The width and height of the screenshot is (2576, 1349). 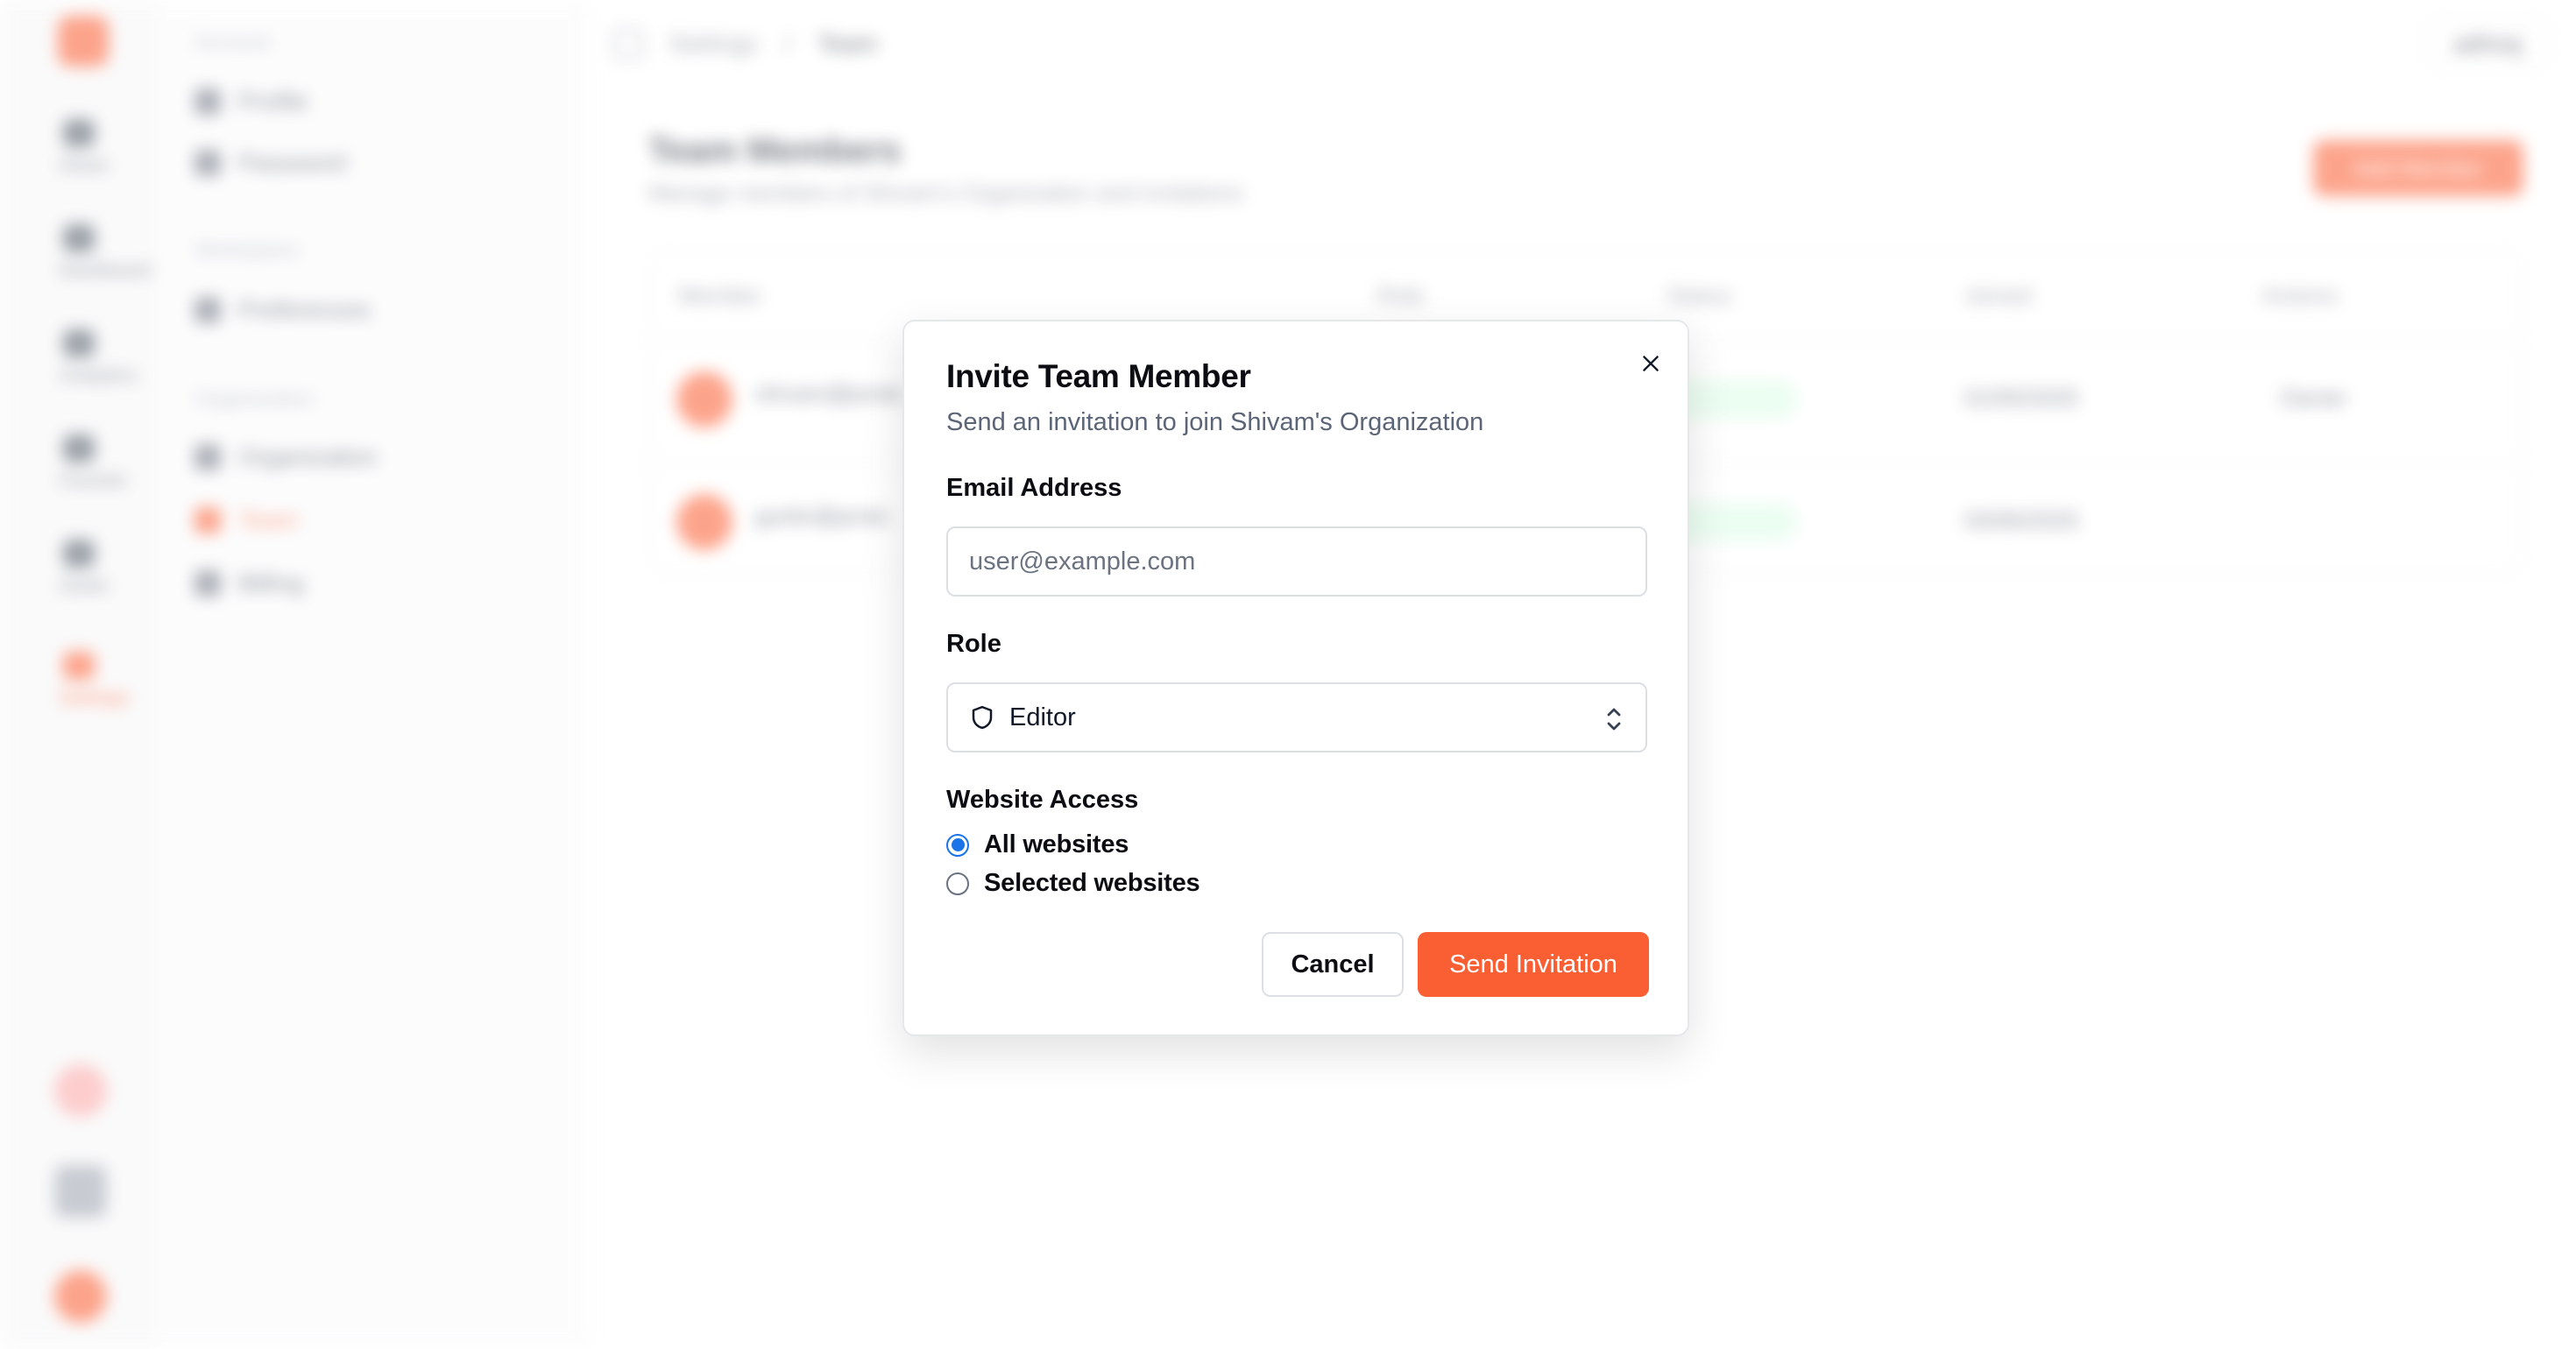 I want to click on subnav-item-organization: Organization, so click(x=286, y=457).